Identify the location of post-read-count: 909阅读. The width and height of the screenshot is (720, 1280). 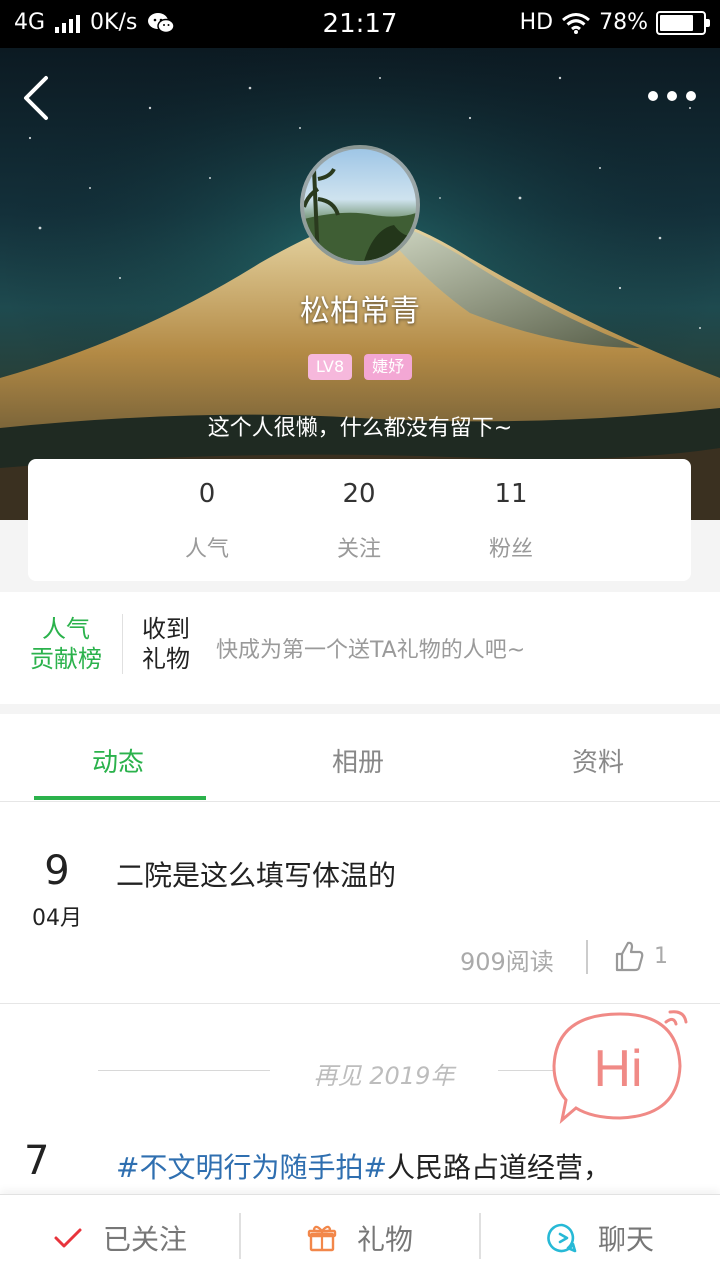
(507, 962).